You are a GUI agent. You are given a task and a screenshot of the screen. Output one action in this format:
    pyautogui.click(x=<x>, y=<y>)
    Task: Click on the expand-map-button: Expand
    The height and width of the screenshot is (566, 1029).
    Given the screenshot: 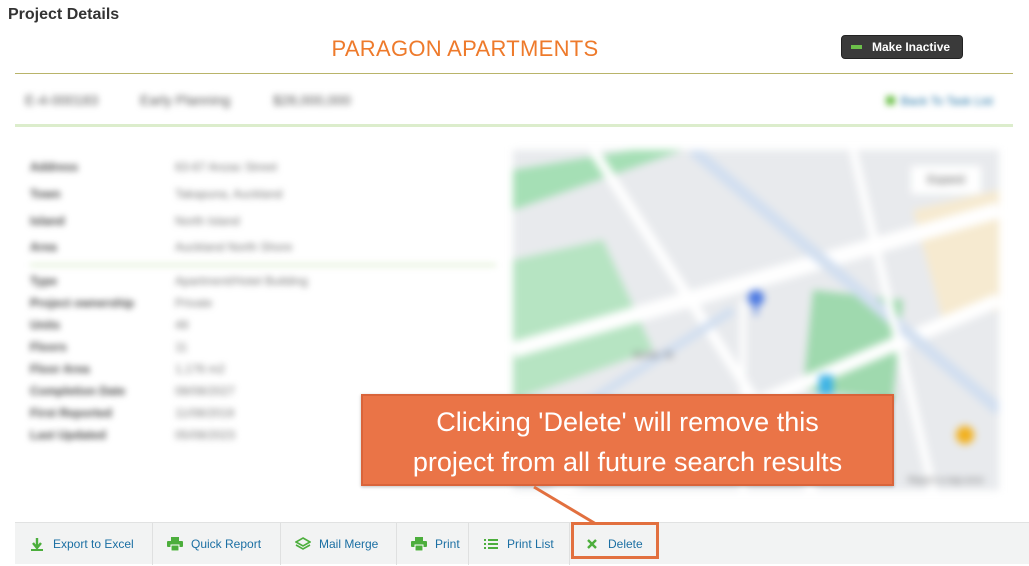 What is the action you would take?
    pyautogui.click(x=946, y=180)
    